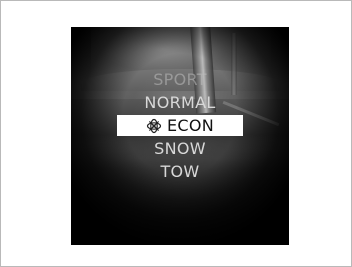  I want to click on econ-leaf-icon, so click(154, 125).